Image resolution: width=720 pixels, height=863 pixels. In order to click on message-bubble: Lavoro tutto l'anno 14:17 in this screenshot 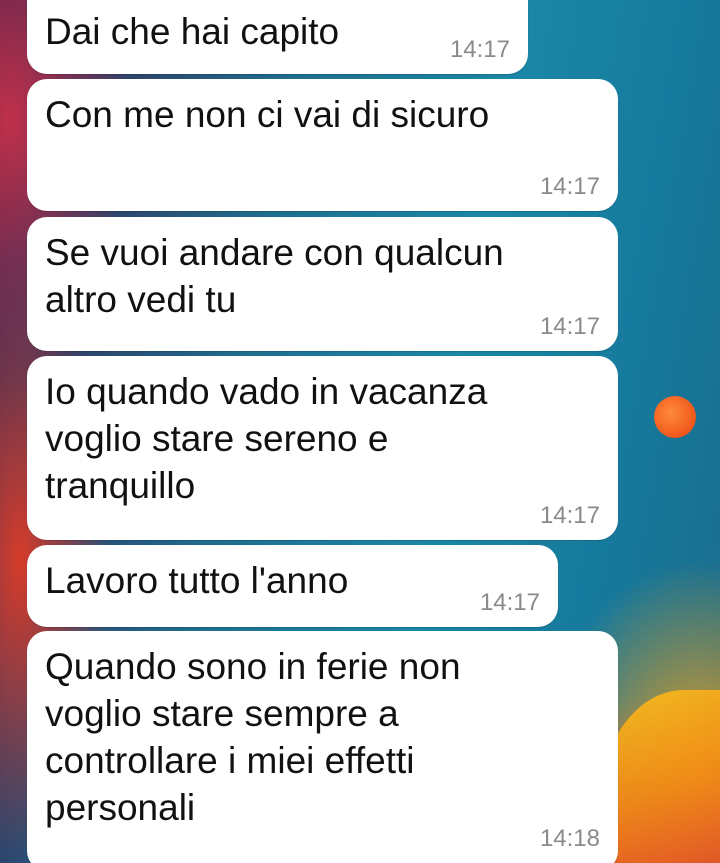, I will do `click(292, 586)`.